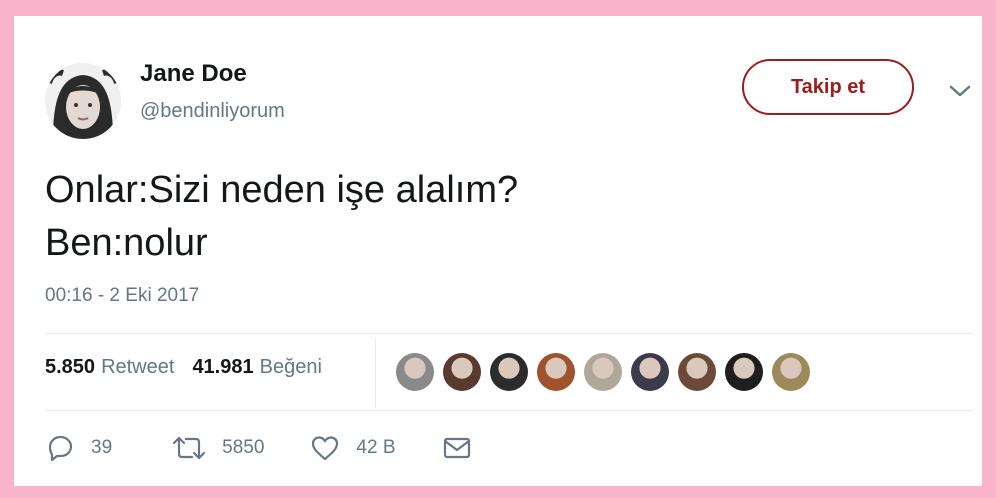 This screenshot has height=498, width=996. What do you see at coordinates (193, 74) in the screenshot?
I see `author-name: Jane Doe` at bounding box center [193, 74].